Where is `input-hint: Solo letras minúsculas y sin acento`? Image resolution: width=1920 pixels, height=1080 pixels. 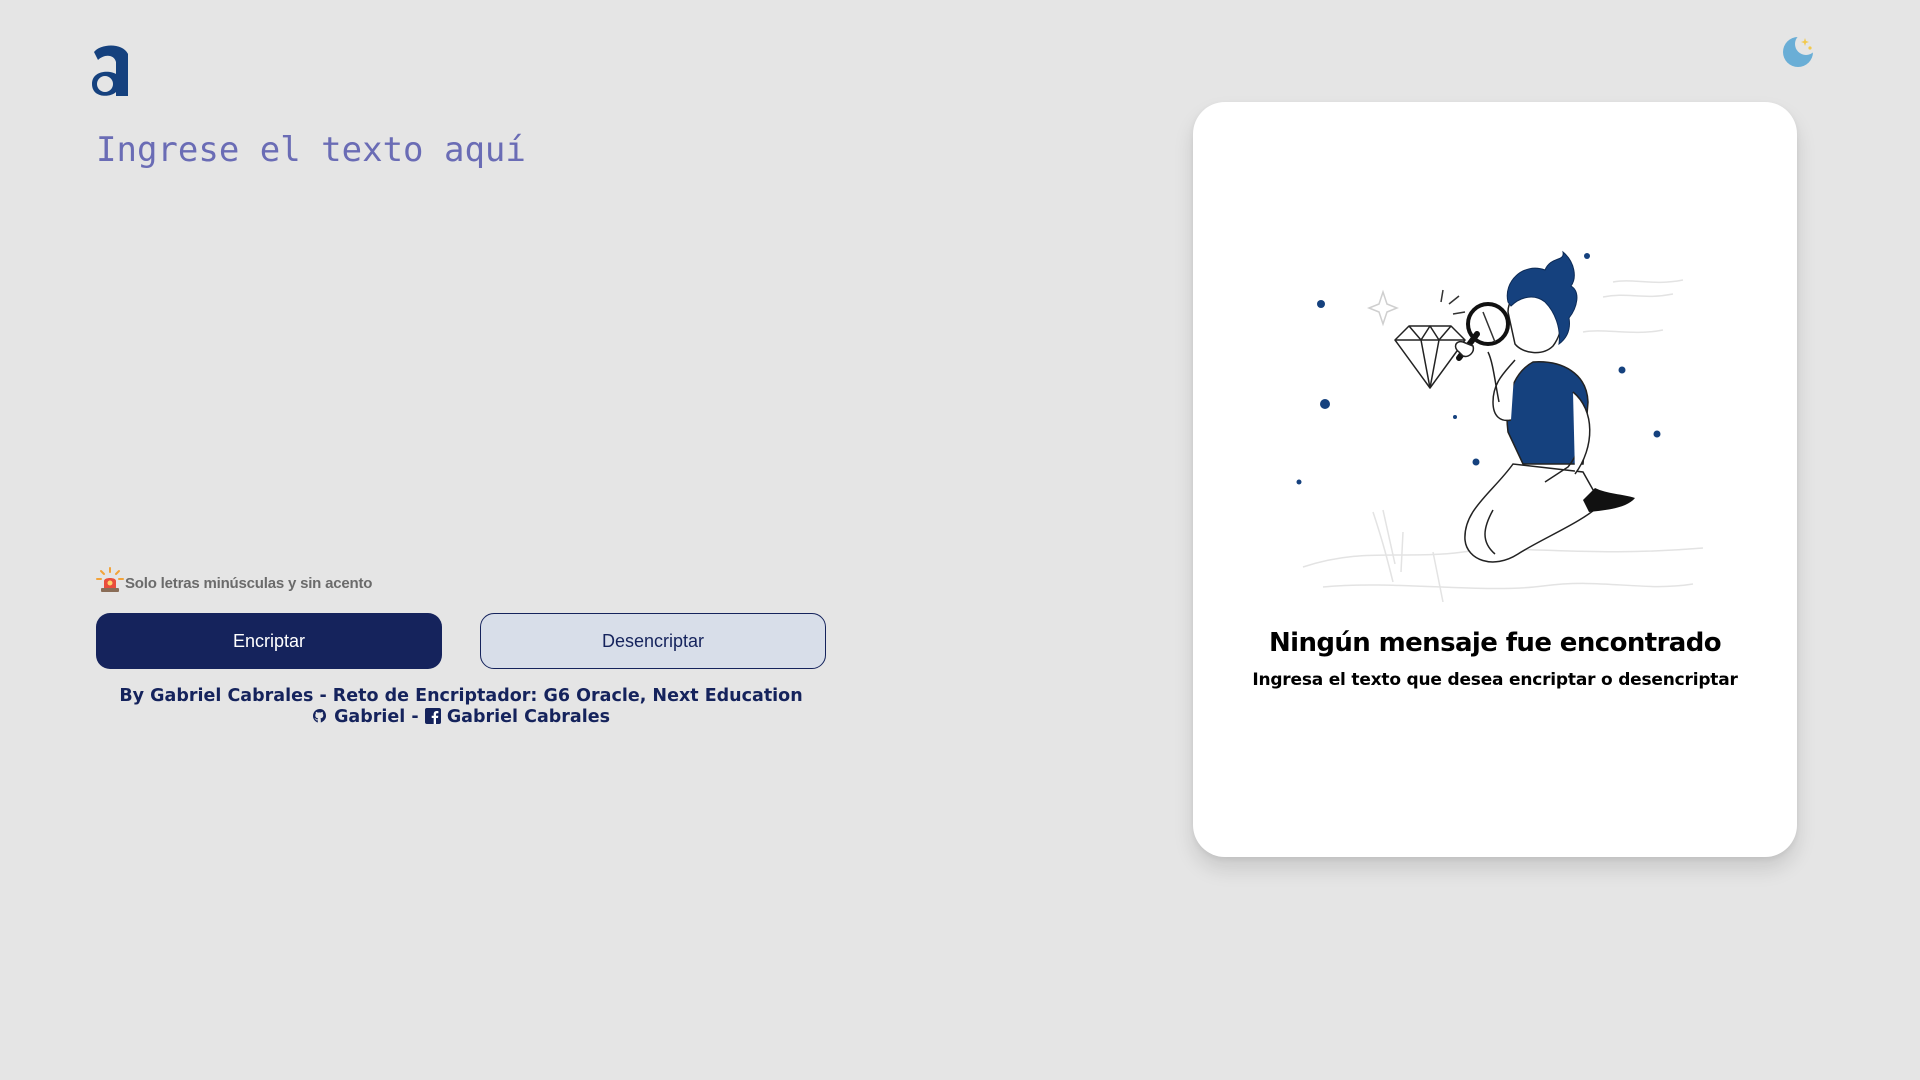
input-hint: Solo letras minúsculas y sin acento is located at coordinates (234, 580).